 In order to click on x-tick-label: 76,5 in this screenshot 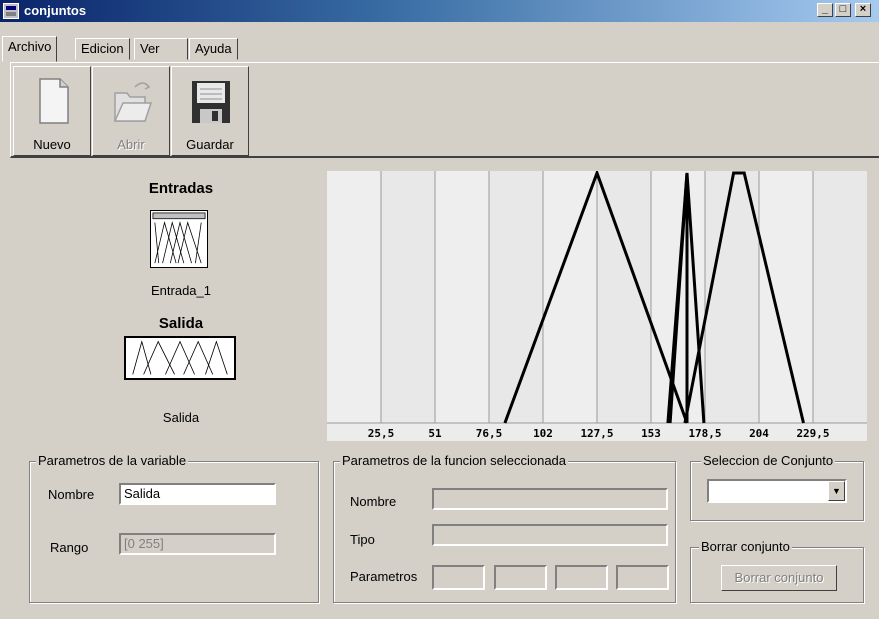, I will do `click(489, 433)`.